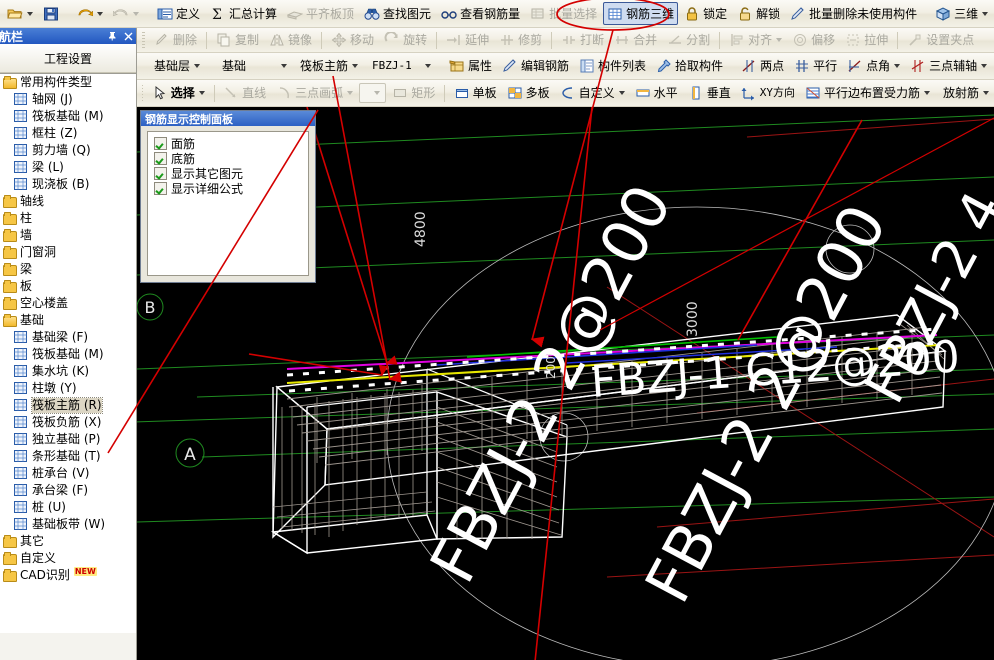  I want to click on component-name-selector: FBZJ-1, so click(400, 66).